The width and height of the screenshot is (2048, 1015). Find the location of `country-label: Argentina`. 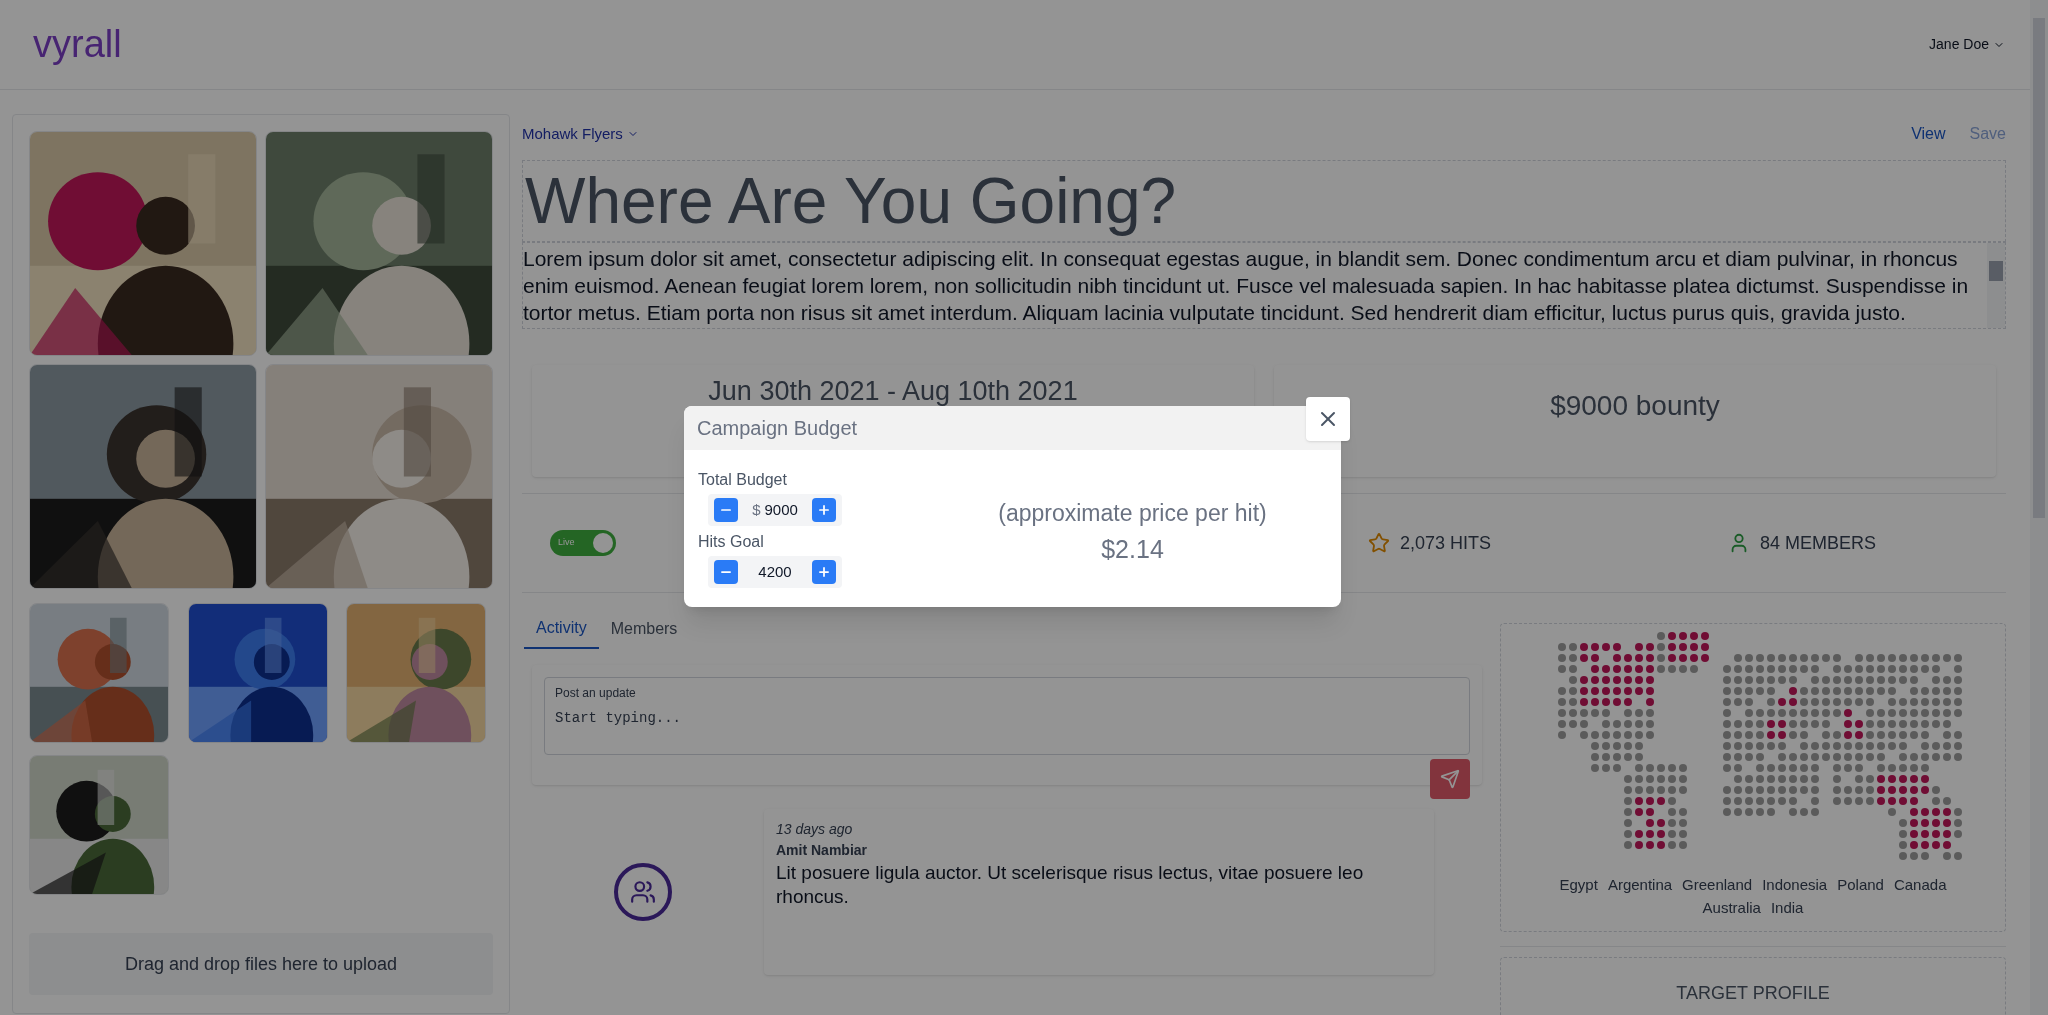

country-label: Argentina is located at coordinates (1640, 885).